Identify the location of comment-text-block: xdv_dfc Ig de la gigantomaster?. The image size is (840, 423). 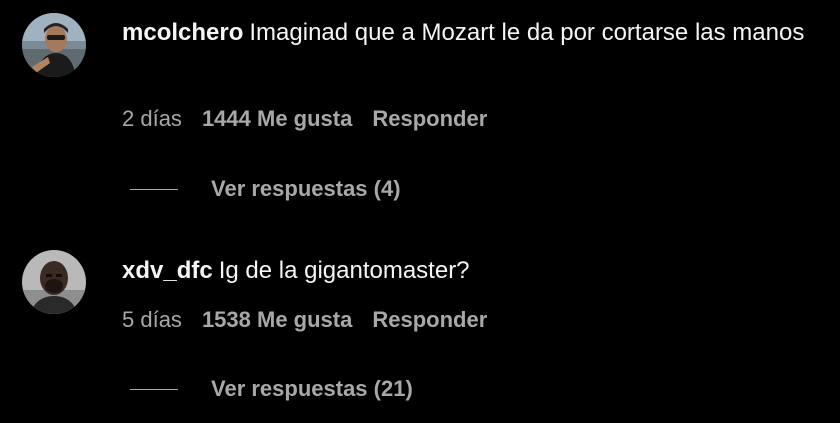
(472, 270).